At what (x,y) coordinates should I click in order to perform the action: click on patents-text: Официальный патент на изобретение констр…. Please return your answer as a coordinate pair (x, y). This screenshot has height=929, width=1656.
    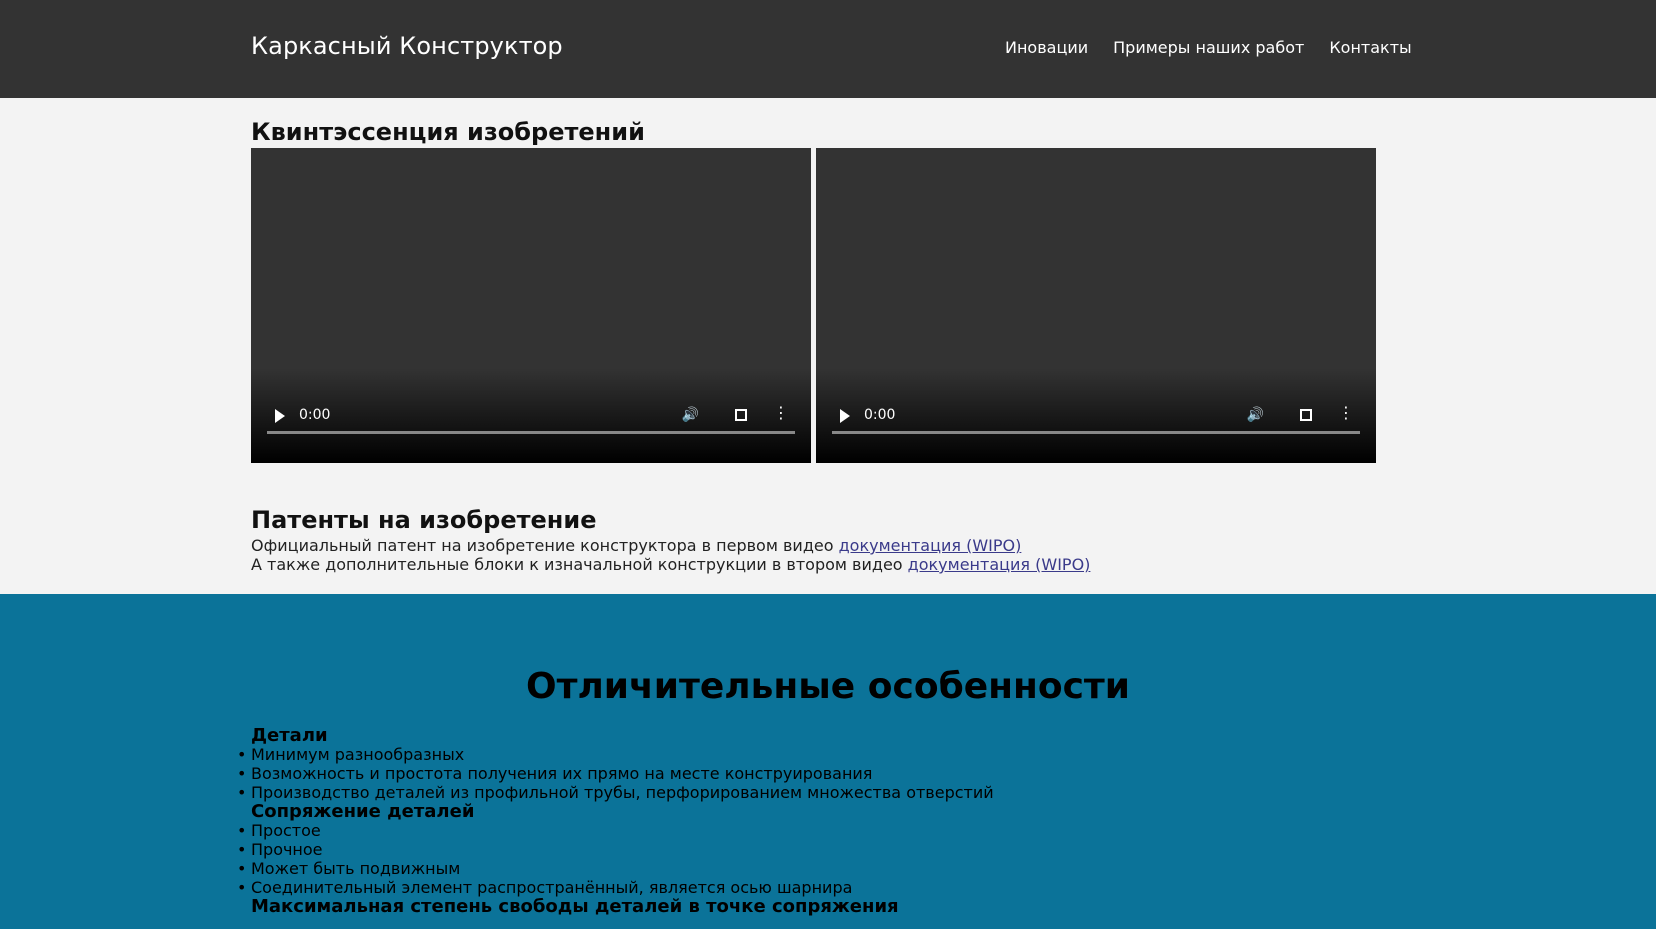
    Looking at the image, I should click on (670, 555).